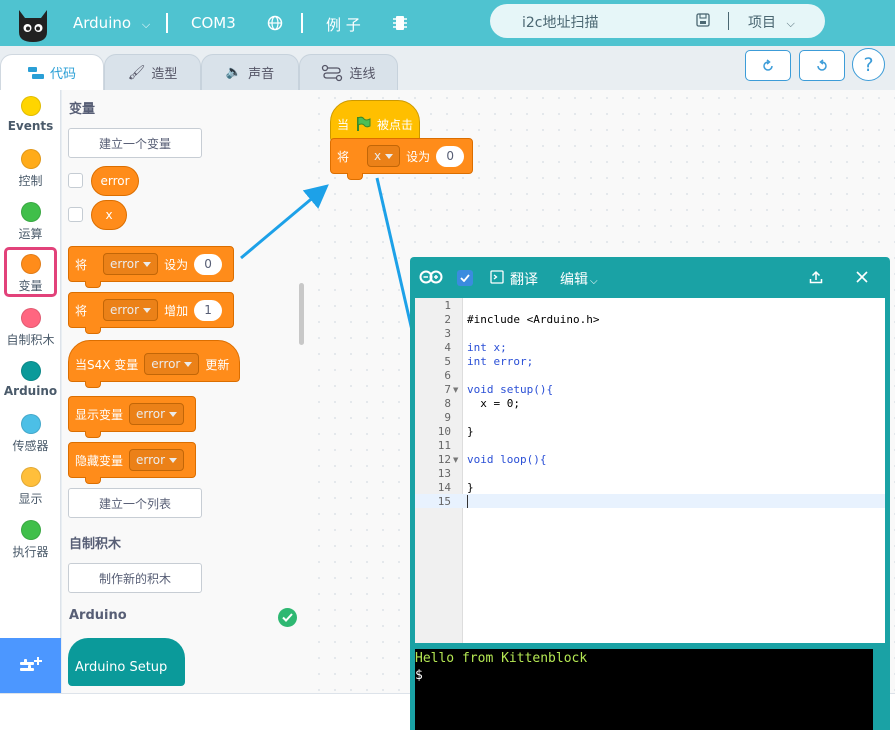 Image resolution: width=895 pixels, height=730 pixels. I want to click on line-number: 11, so click(444, 445).